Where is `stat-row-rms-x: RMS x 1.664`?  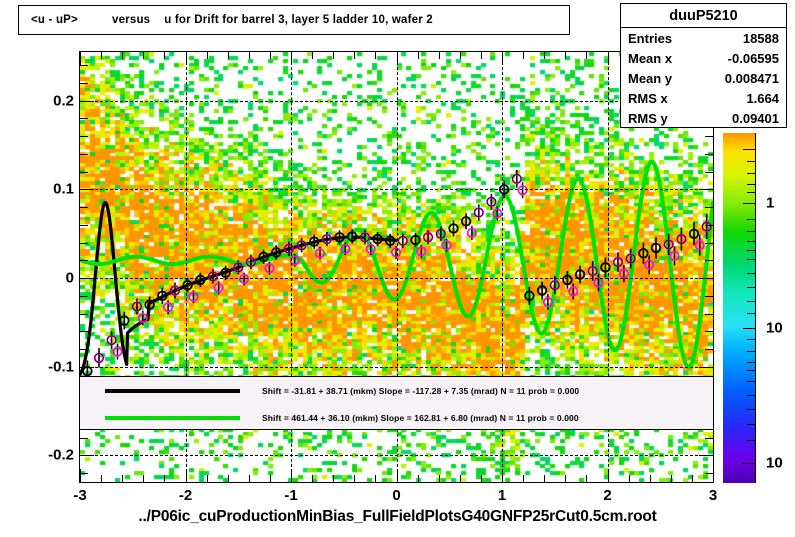 stat-row-rms-x: RMS x 1.664 is located at coordinates (703, 98).